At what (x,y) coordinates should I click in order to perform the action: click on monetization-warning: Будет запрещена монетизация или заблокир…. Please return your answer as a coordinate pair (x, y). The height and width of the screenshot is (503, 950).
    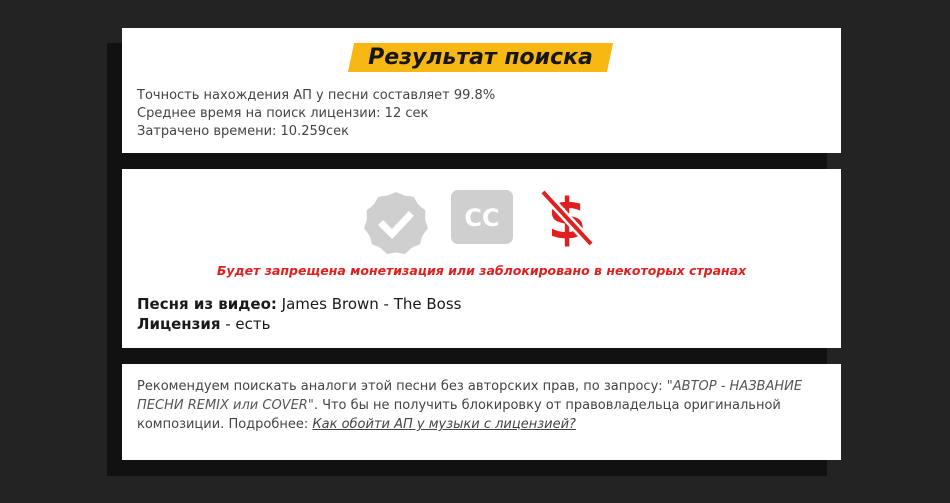
    Looking at the image, I should click on (481, 270).